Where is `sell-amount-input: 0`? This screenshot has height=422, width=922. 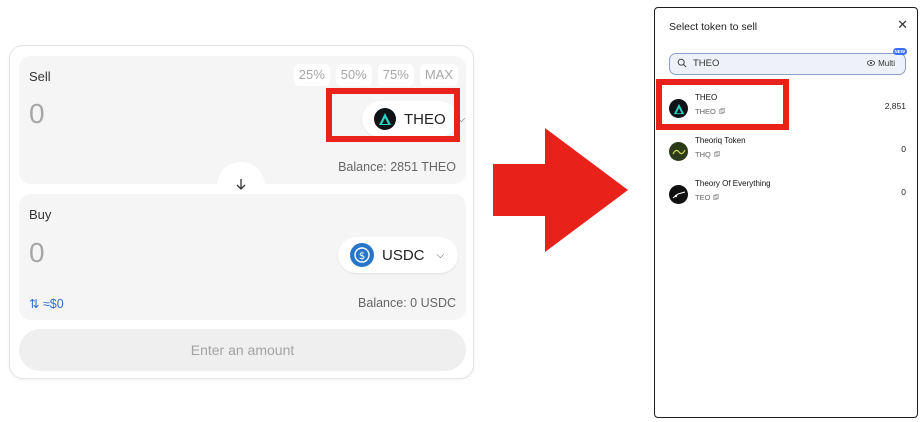 sell-amount-input: 0 is located at coordinates (37, 114).